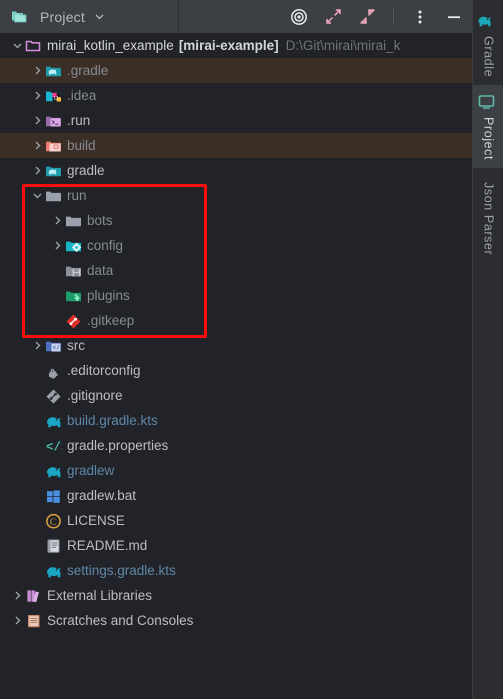  I want to click on folder-data-icon, so click(73, 270).